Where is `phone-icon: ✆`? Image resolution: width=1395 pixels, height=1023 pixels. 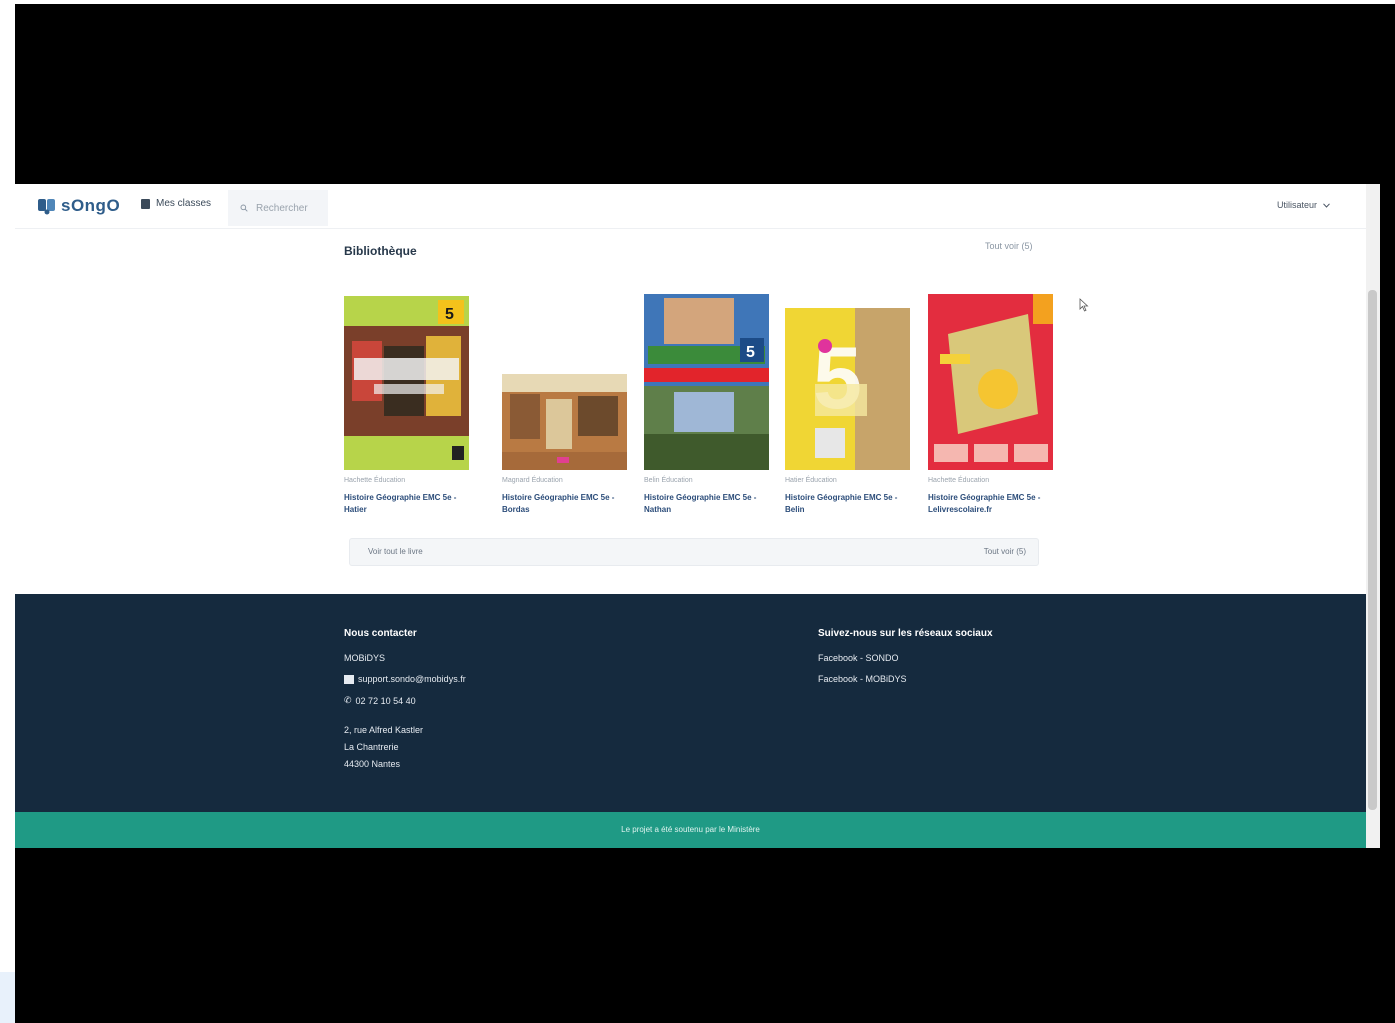
phone-icon: ✆ is located at coordinates (348, 700).